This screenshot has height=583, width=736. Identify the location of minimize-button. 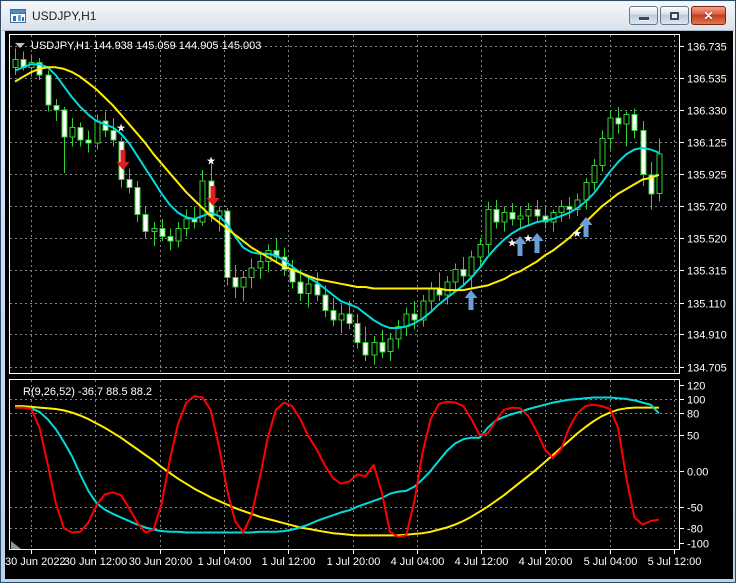
(643, 15).